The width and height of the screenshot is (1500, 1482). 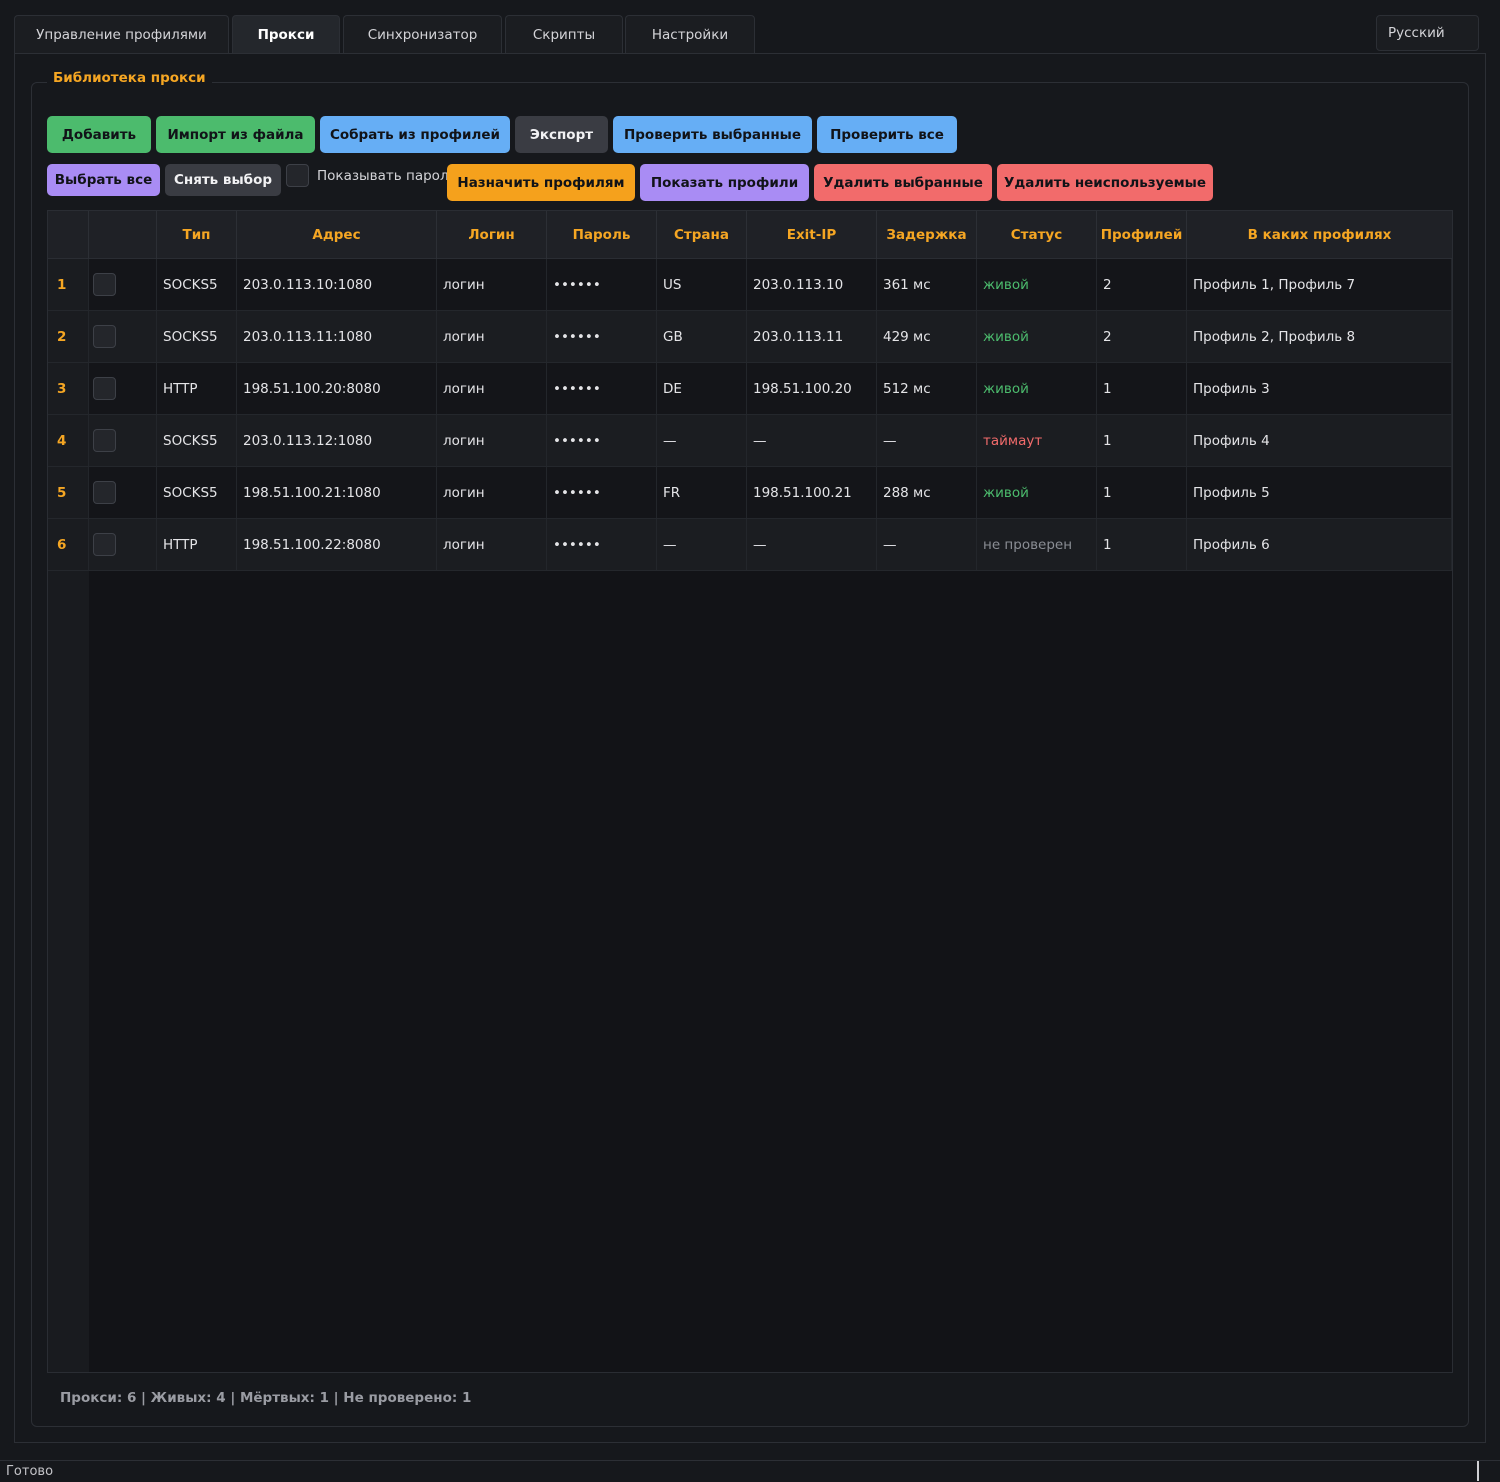 What do you see at coordinates (541, 182) in the screenshot?
I see `assign-to-profiles-button: Назначить профилям` at bounding box center [541, 182].